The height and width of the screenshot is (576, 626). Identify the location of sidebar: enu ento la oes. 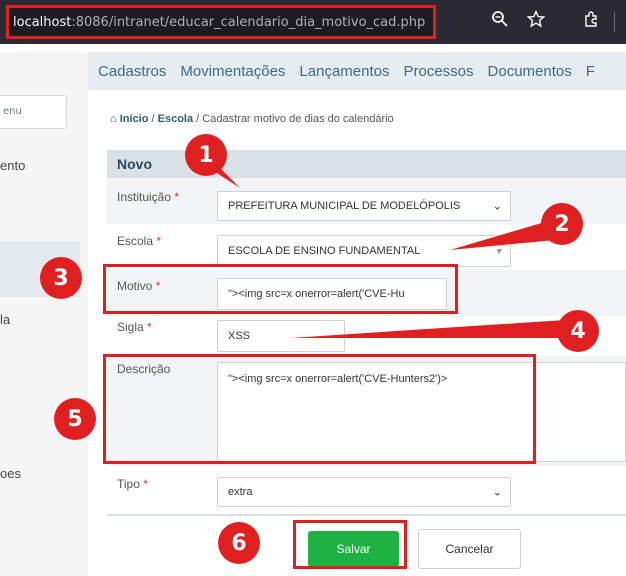
(44, 314).